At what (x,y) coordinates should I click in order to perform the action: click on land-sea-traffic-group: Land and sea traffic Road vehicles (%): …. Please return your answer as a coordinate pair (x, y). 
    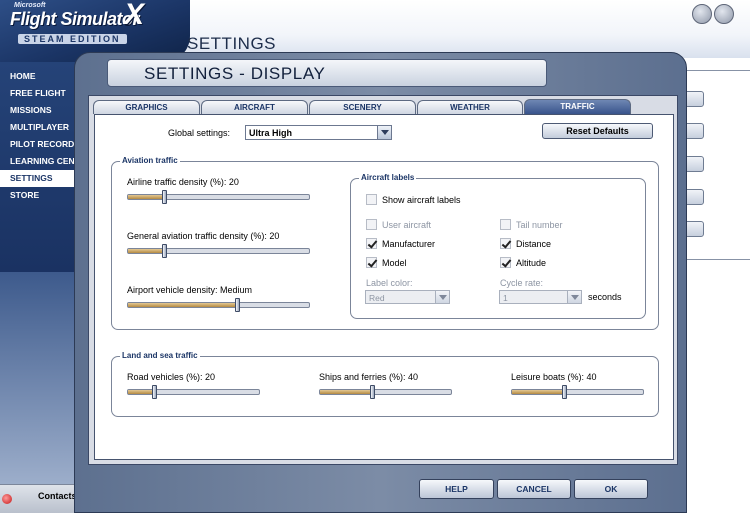
    Looking at the image, I should click on (385, 384).